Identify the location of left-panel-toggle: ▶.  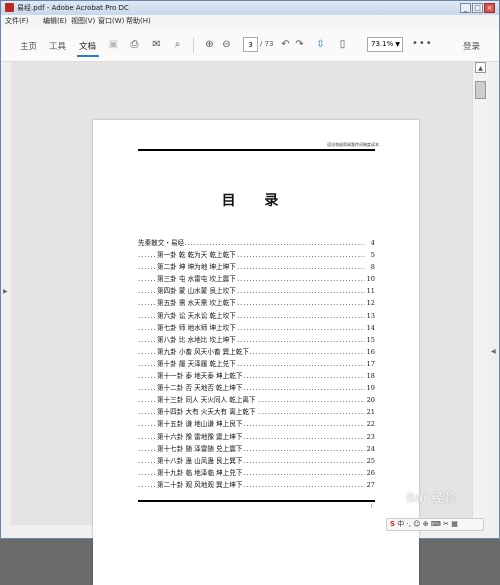
(6, 293).